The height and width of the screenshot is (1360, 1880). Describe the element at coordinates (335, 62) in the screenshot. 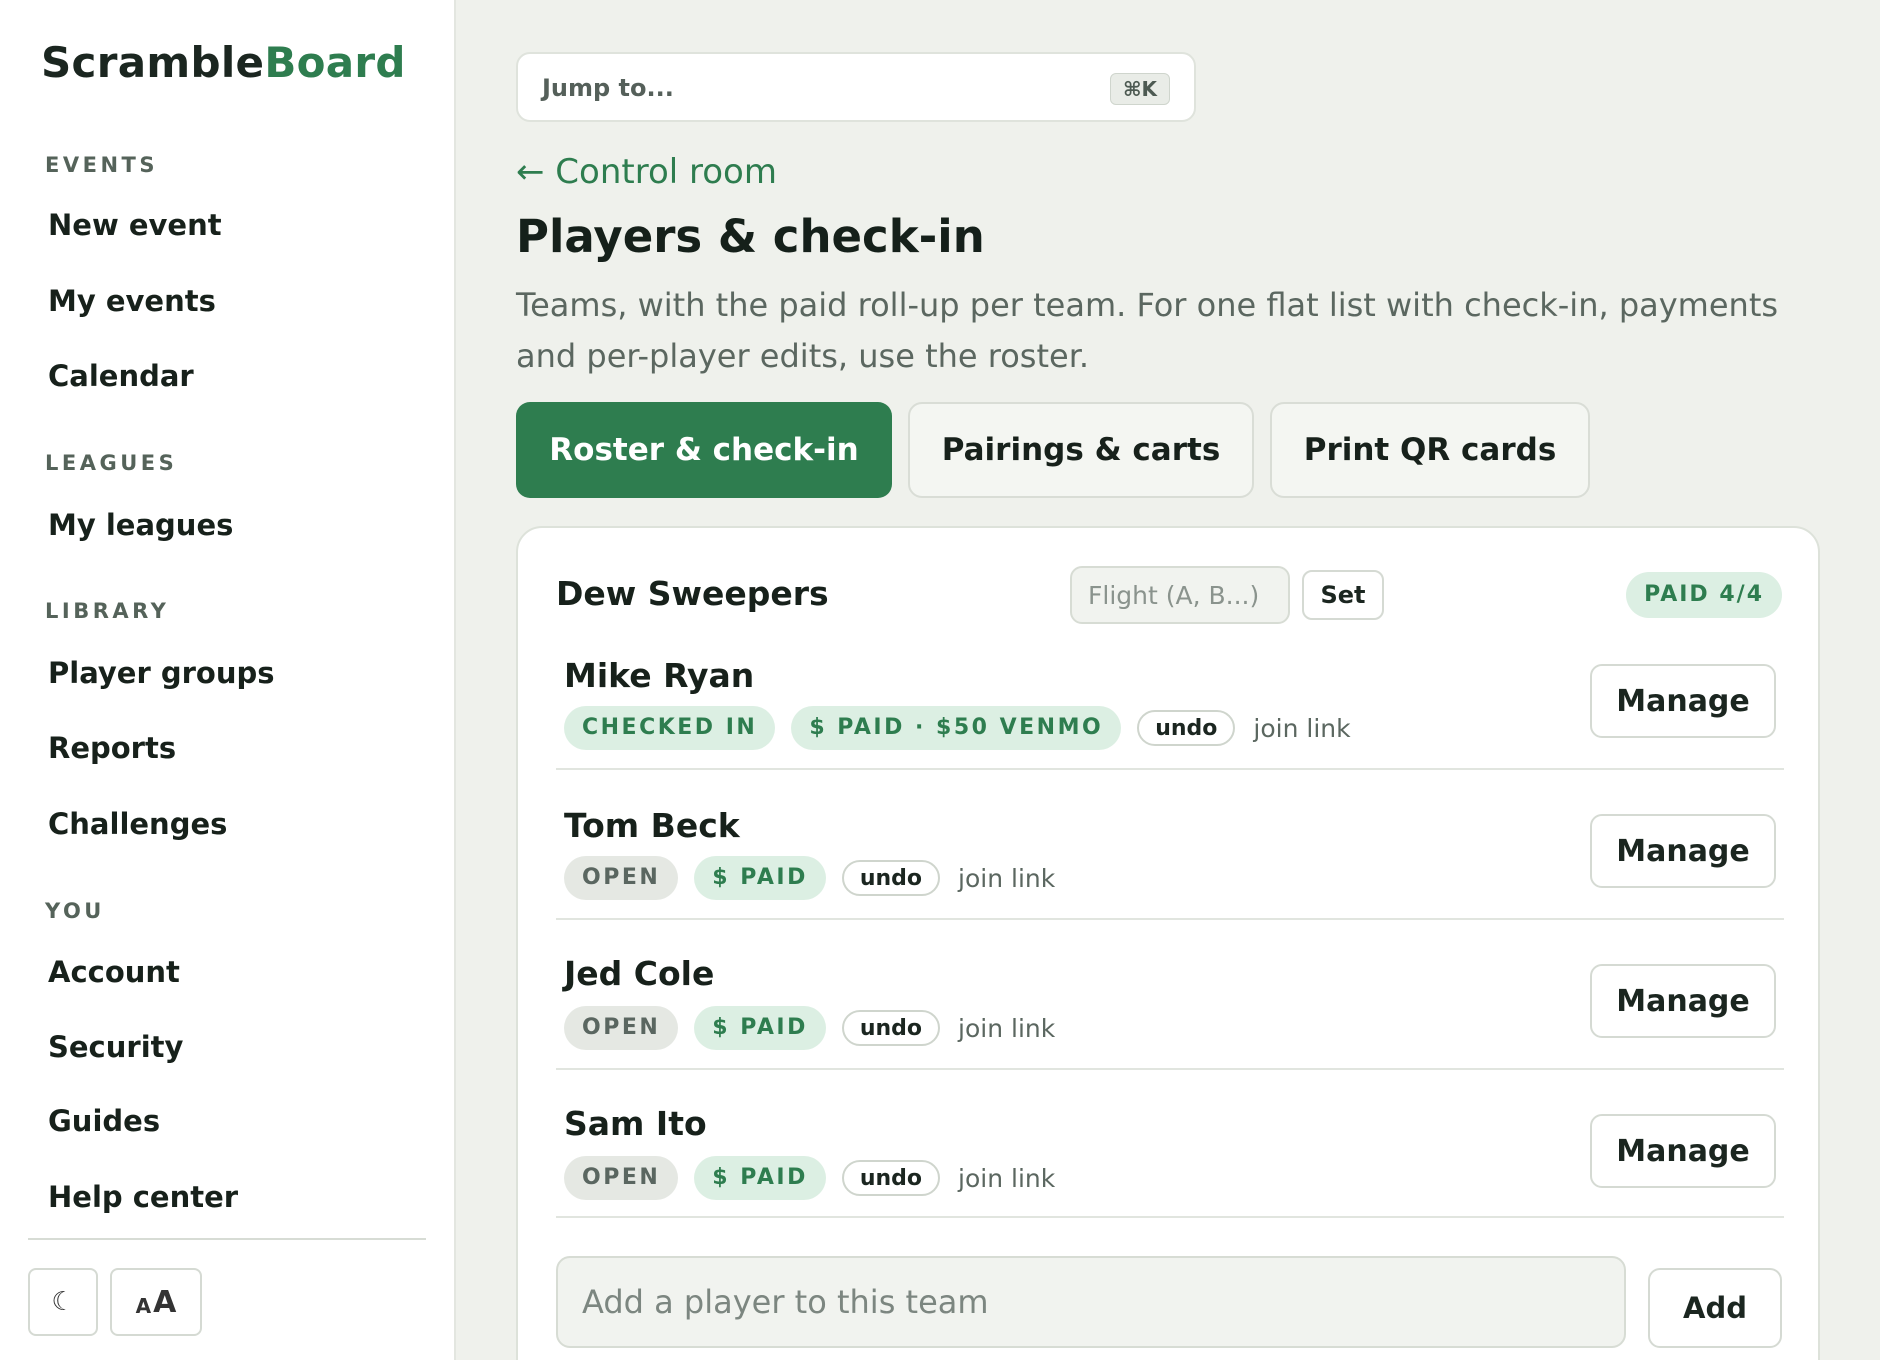

I see `brand-part-2: Board` at that location.